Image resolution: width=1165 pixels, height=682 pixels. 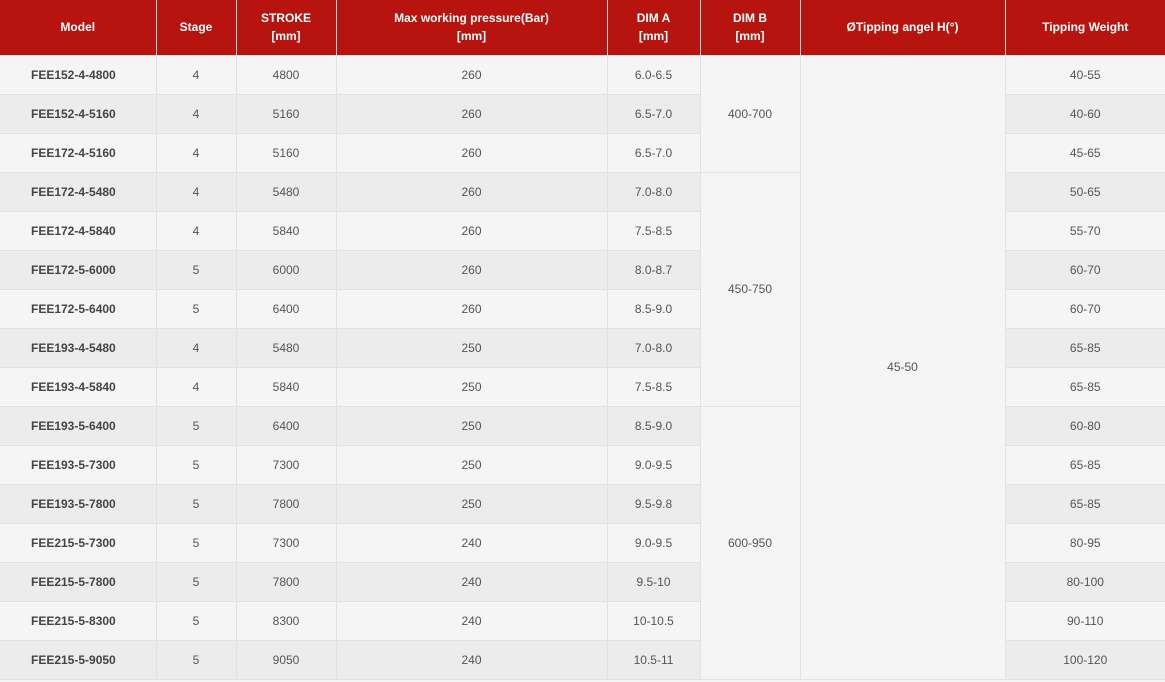 What do you see at coordinates (78, 426) in the screenshot?
I see `cell-model: FEE193-5-6400` at bounding box center [78, 426].